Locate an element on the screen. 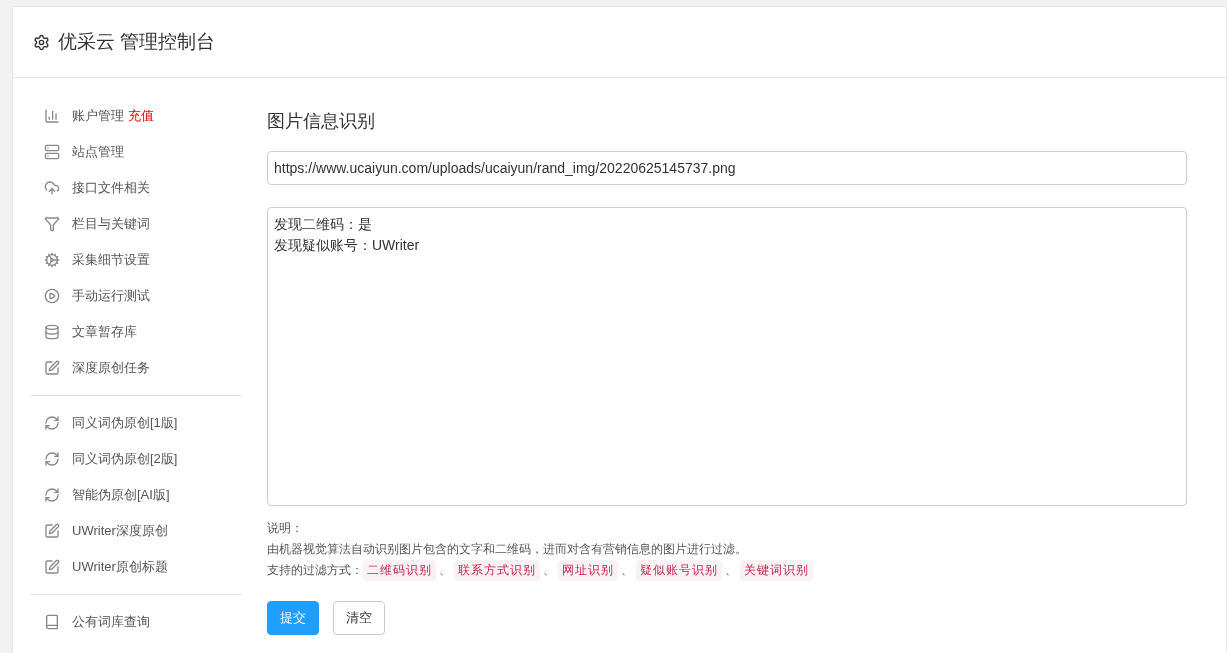  settings-icon is located at coordinates (41, 42).